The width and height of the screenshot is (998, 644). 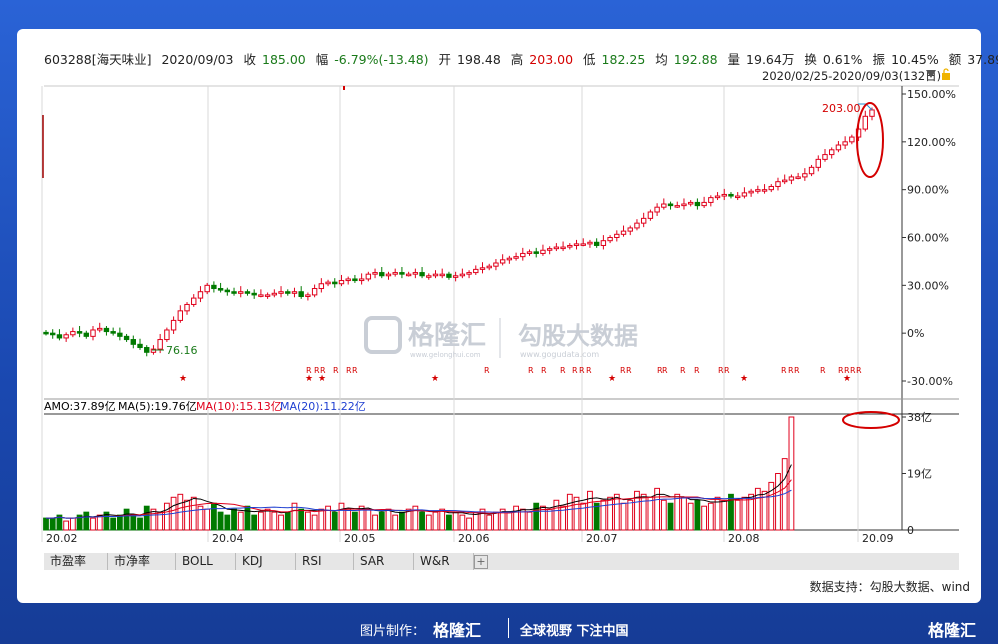 What do you see at coordinates (841, 108) in the screenshot?
I see `high-price-label: 203.00` at bounding box center [841, 108].